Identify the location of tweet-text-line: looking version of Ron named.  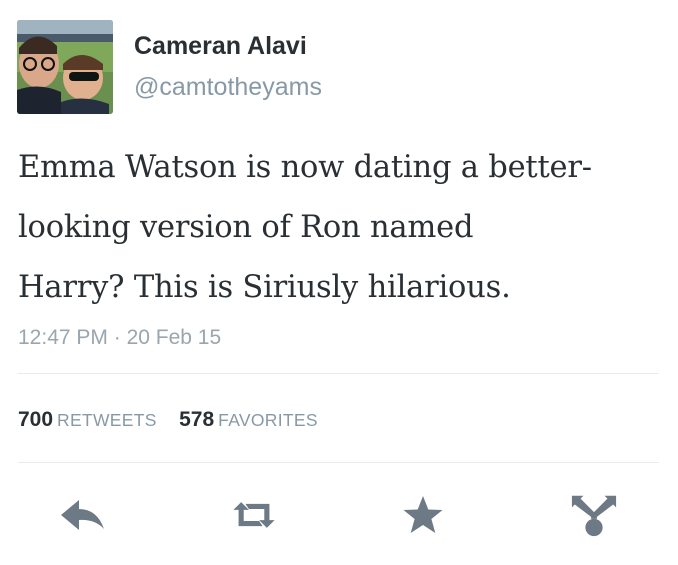
(246, 227).